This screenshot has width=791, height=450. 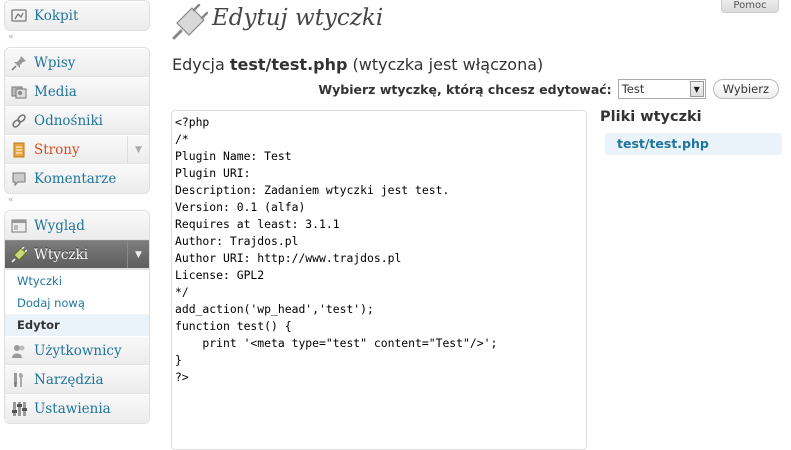 I want to click on plugins-page-icon, so click(x=190, y=21).